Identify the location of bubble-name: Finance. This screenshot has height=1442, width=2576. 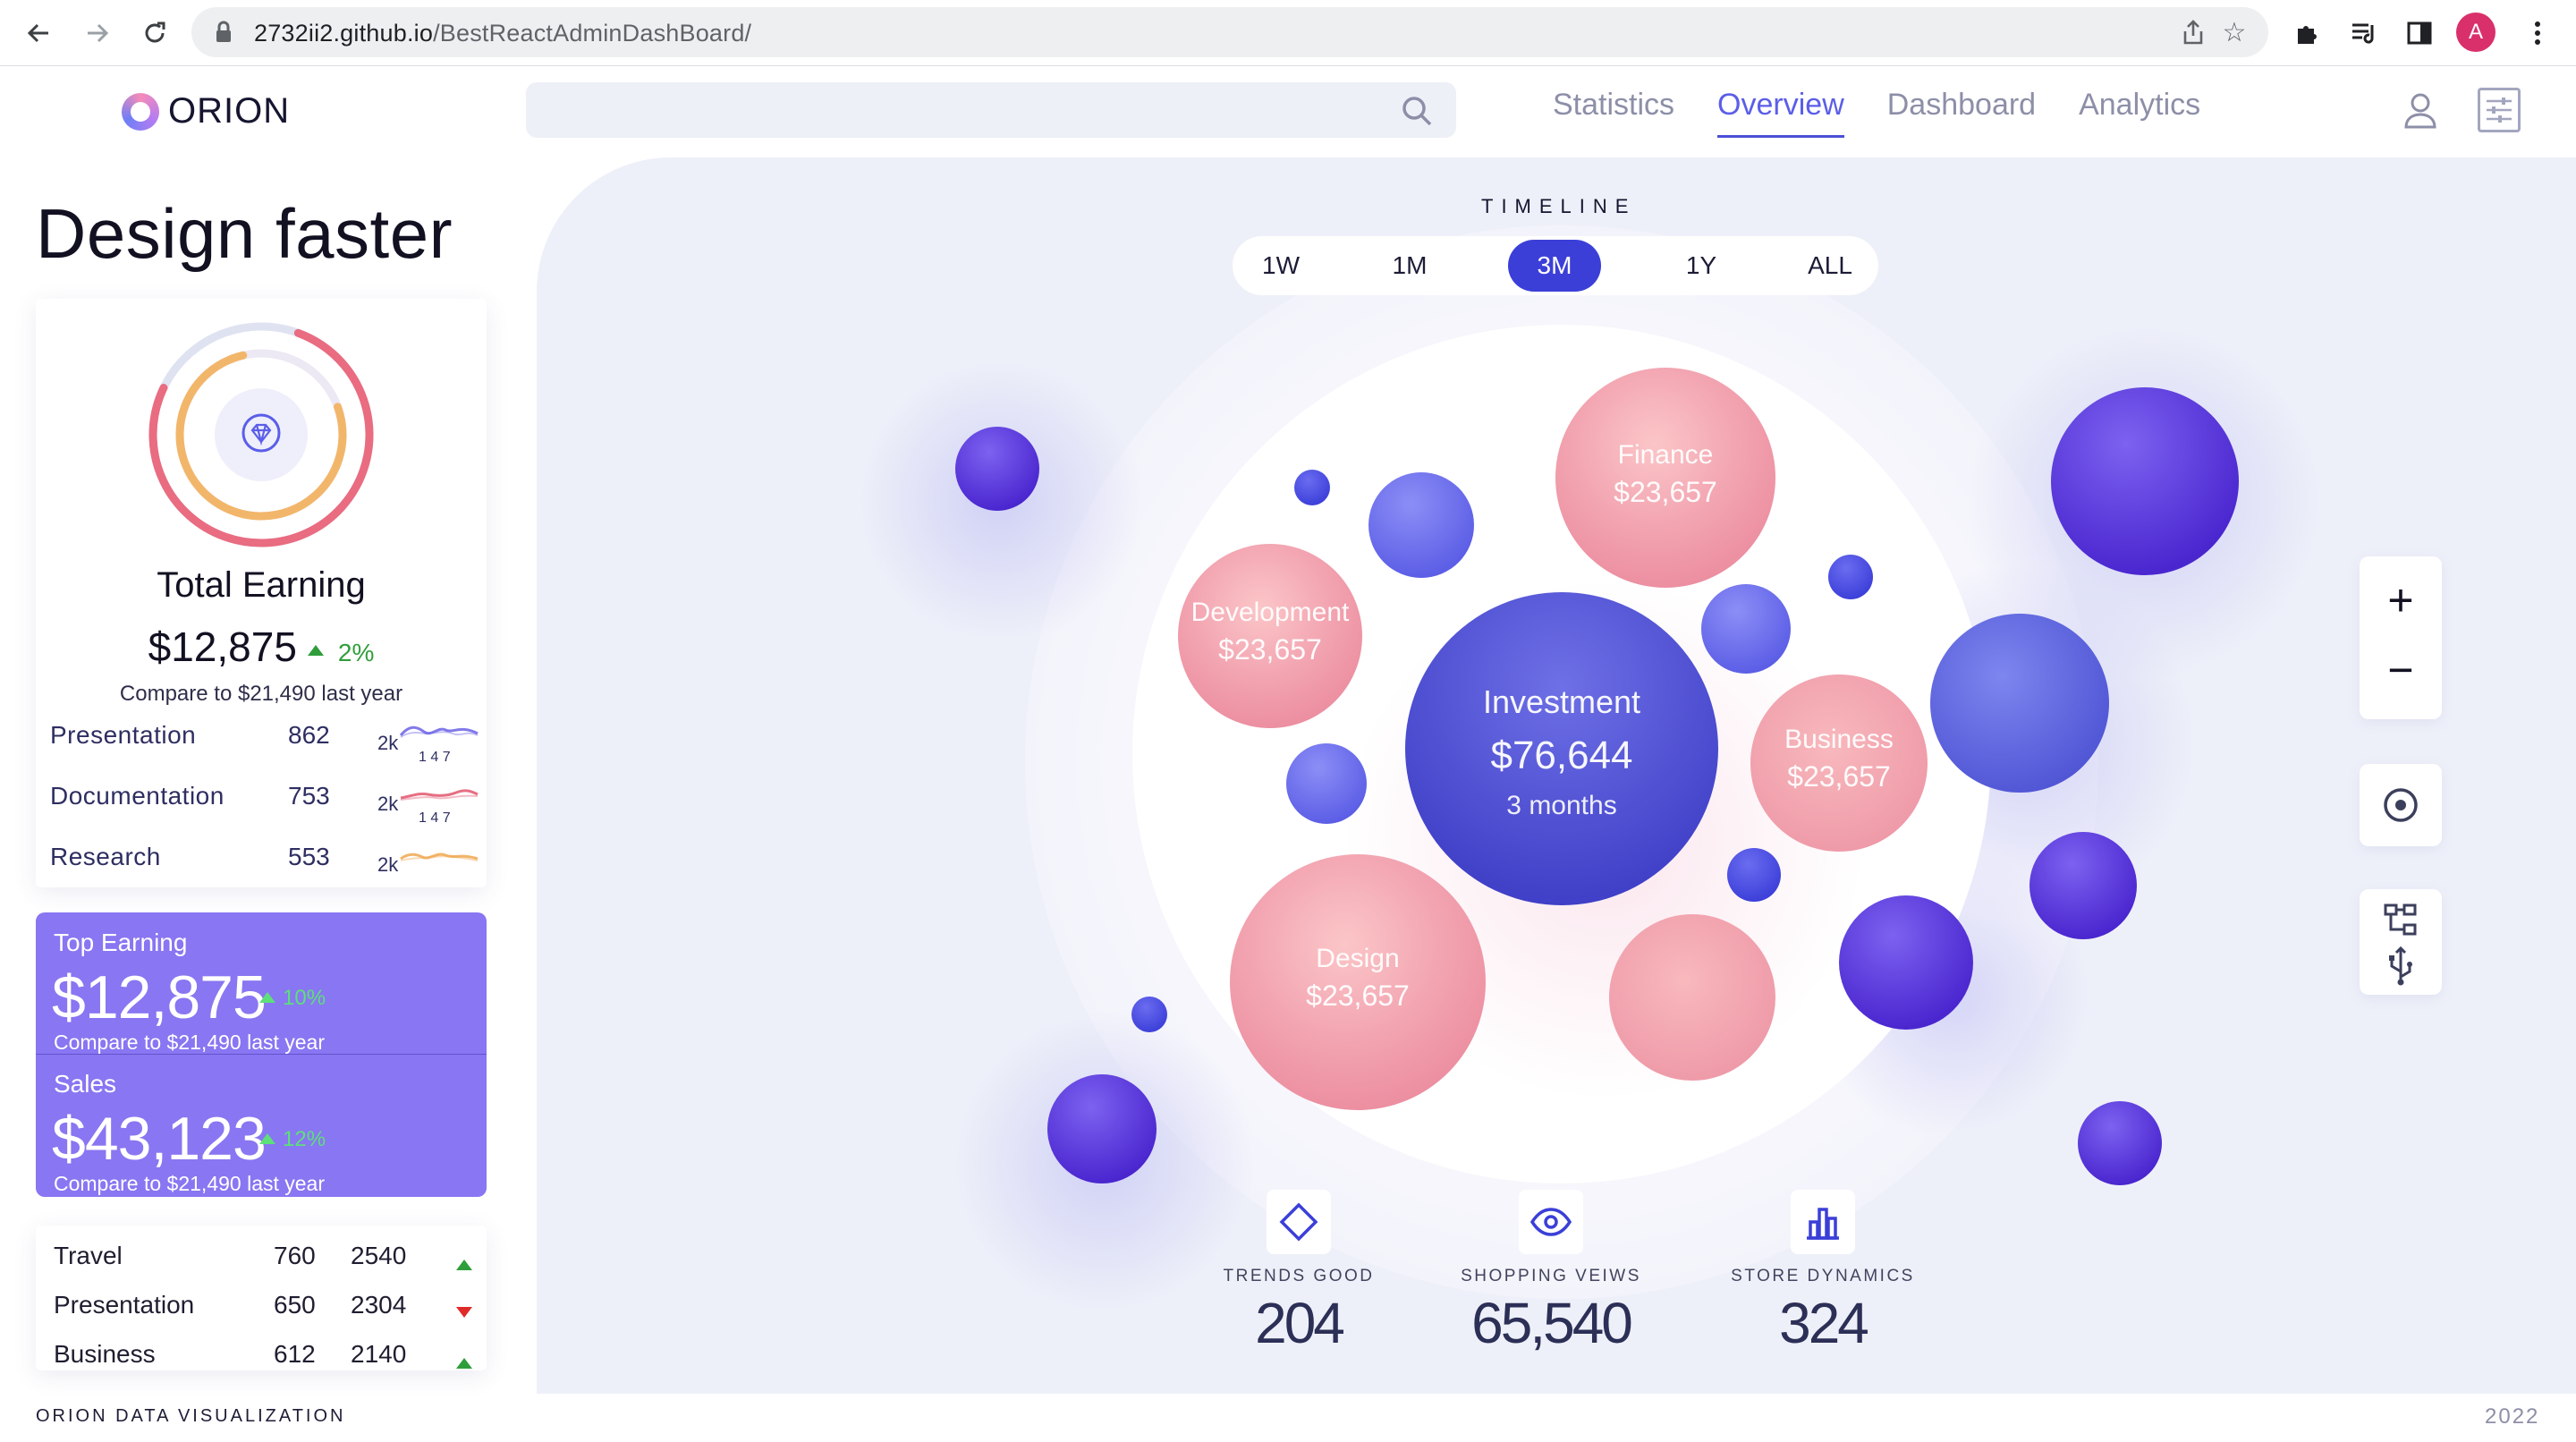
(1665, 455).